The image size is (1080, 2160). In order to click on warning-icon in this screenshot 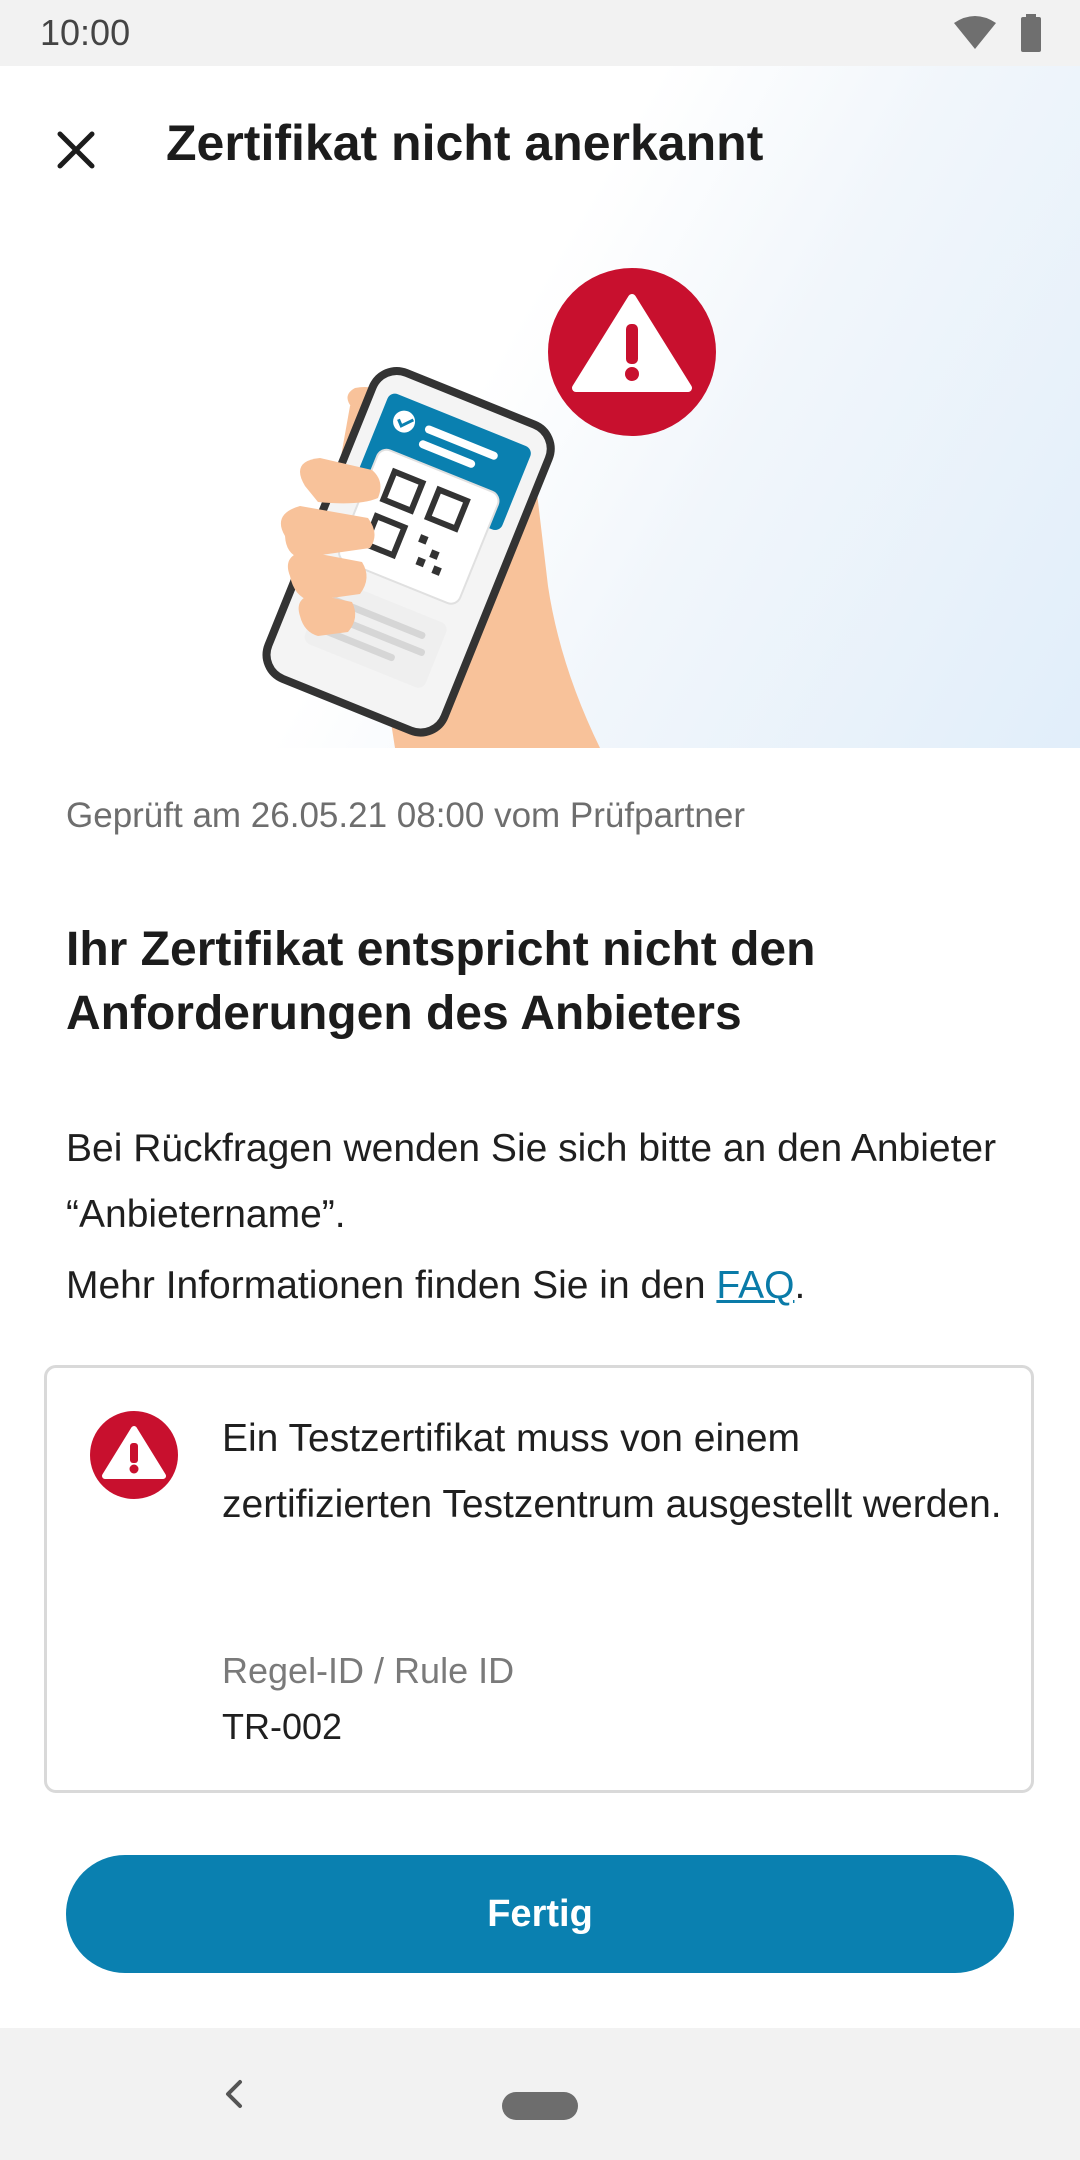, I will do `click(134, 1457)`.